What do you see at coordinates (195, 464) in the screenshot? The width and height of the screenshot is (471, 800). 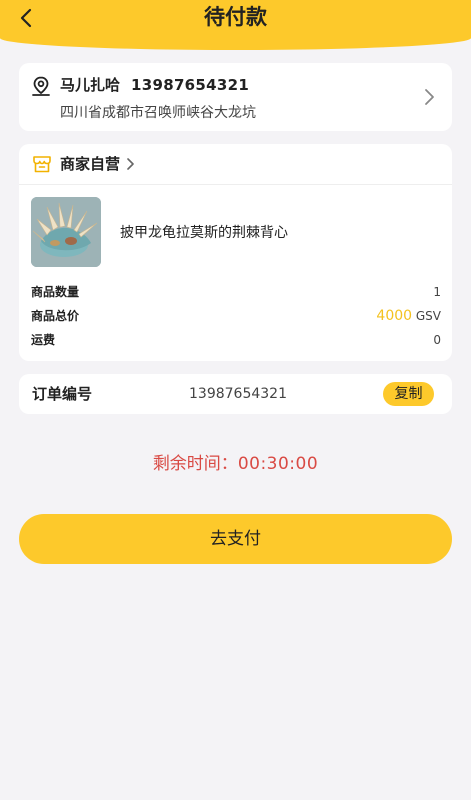 I see `countdown-label: 剩余时间：` at bounding box center [195, 464].